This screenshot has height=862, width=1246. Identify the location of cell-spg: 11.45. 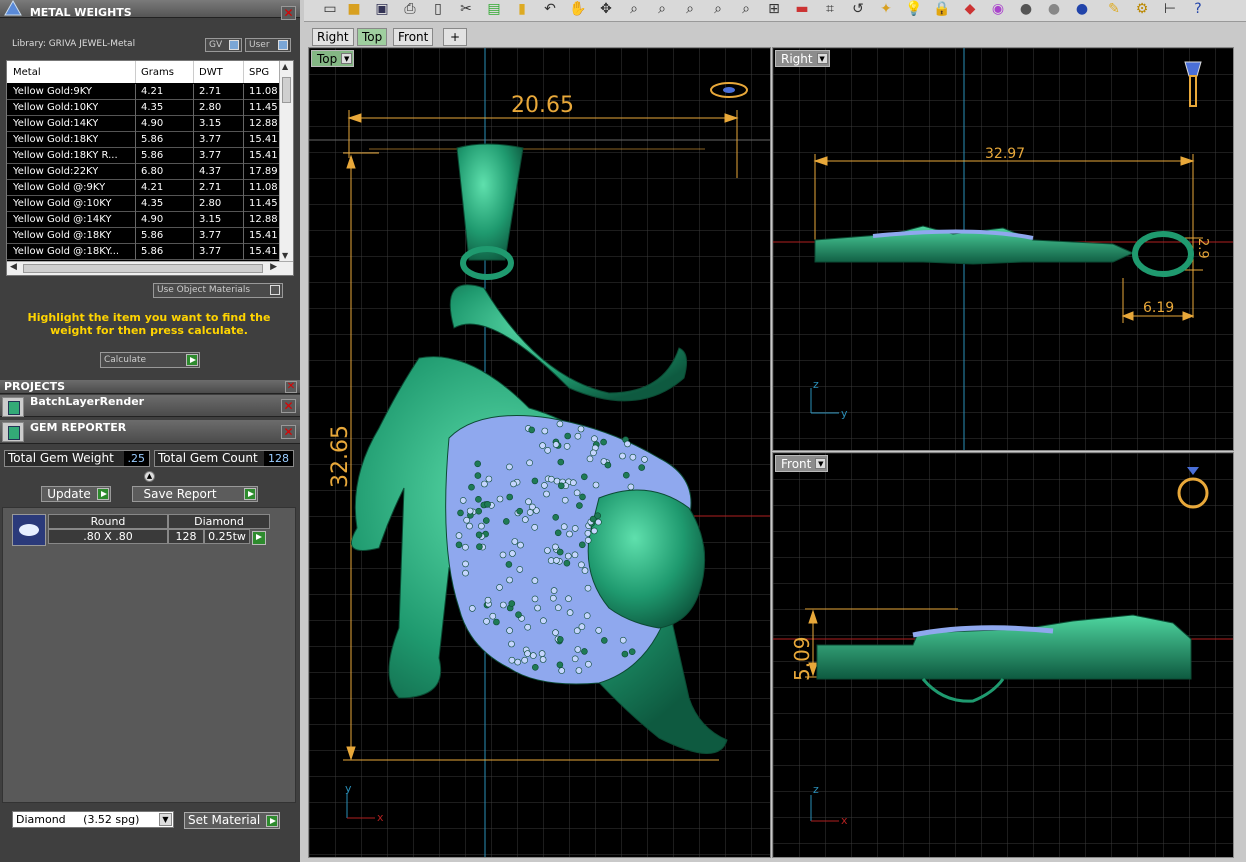
(263, 203).